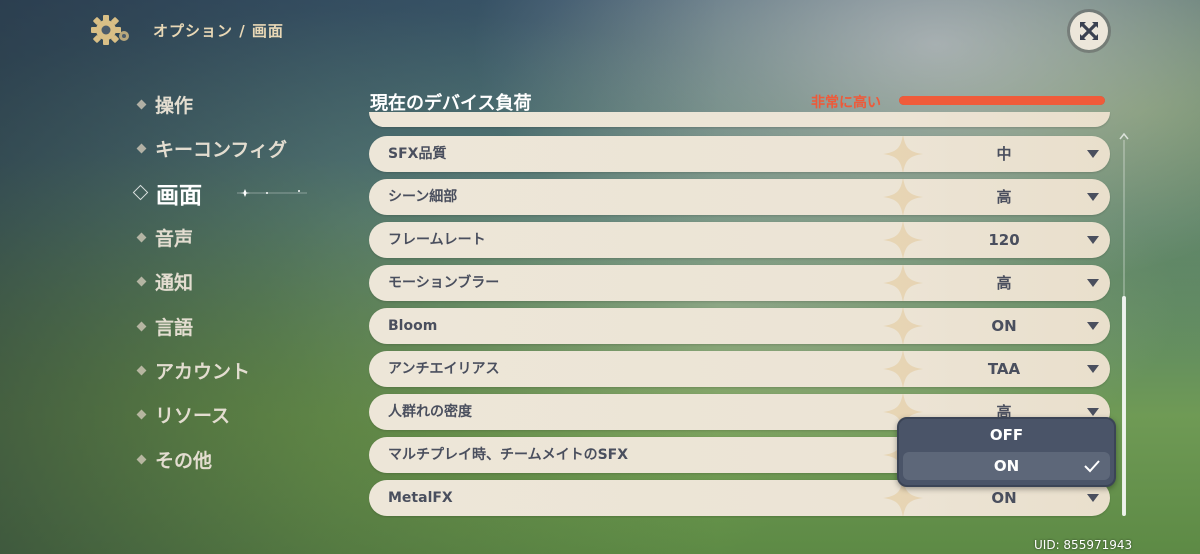 The height and width of the screenshot is (554, 1200). I want to click on coop-sfx-dropdown: OFF ON, so click(1006, 452).